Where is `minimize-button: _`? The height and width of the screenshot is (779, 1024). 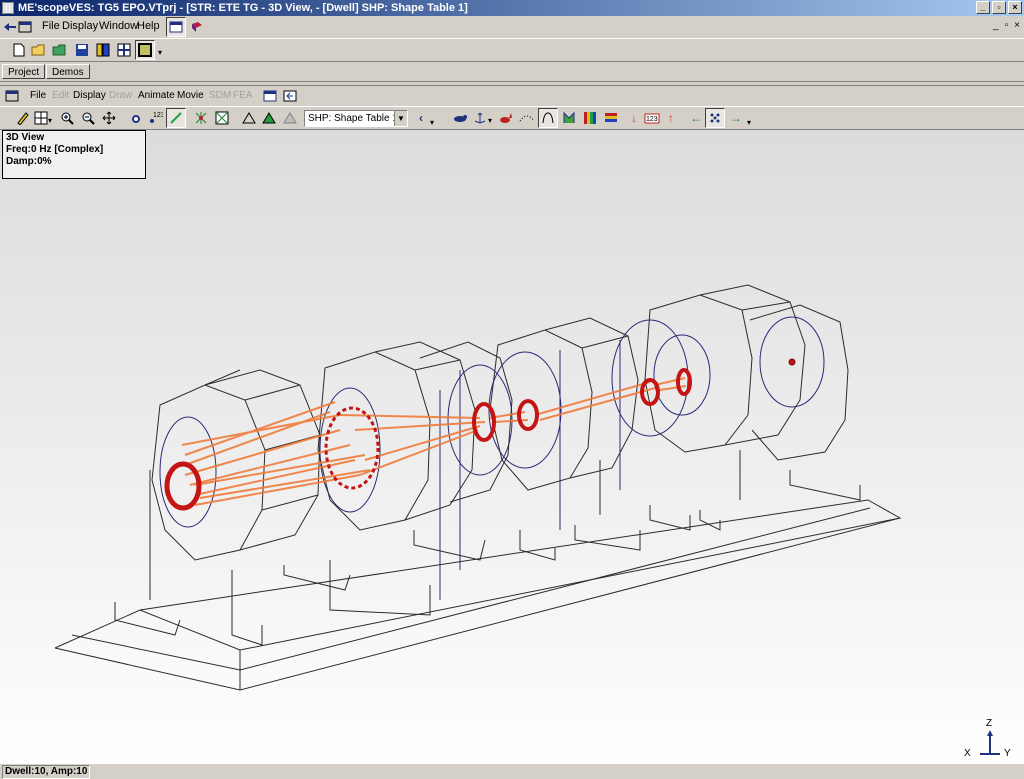
minimize-button: _ is located at coordinates (983, 7).